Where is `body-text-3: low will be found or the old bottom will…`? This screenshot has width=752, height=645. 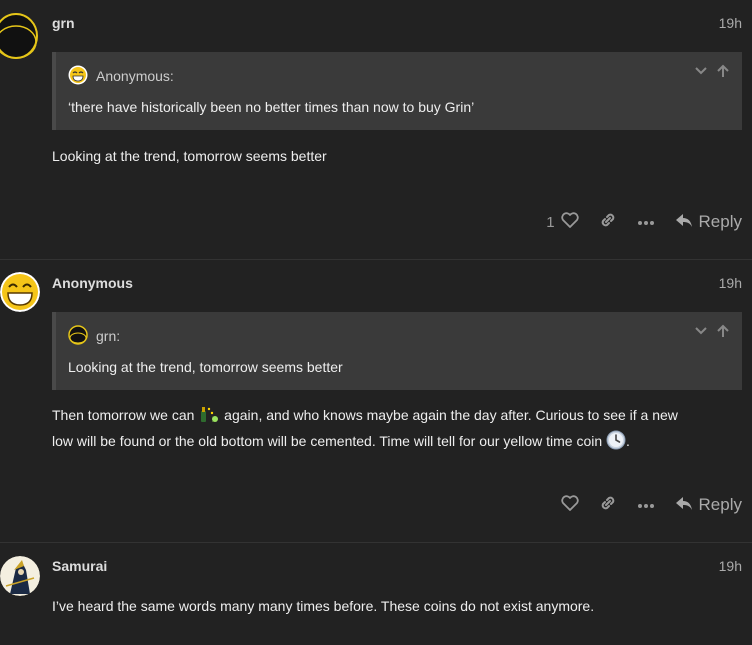 body-text-3: low will be found or the old bottom will… is located at coordinates (329, 441).